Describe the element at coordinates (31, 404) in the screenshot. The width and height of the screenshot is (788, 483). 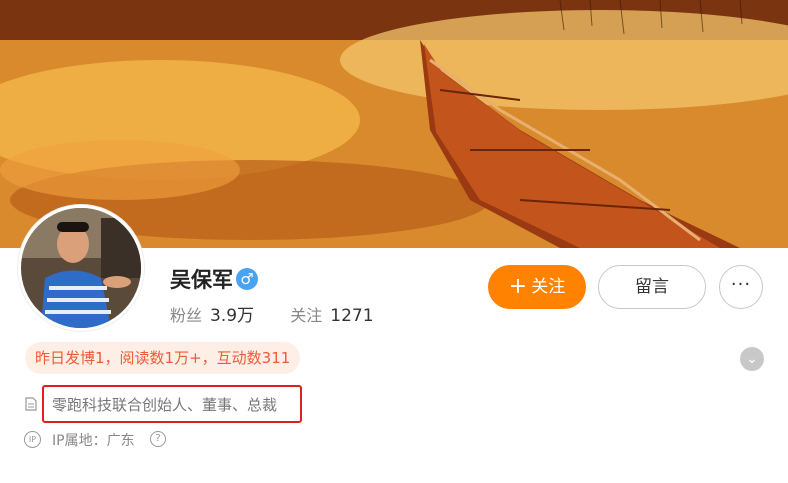
I see `document-icon` at that location.